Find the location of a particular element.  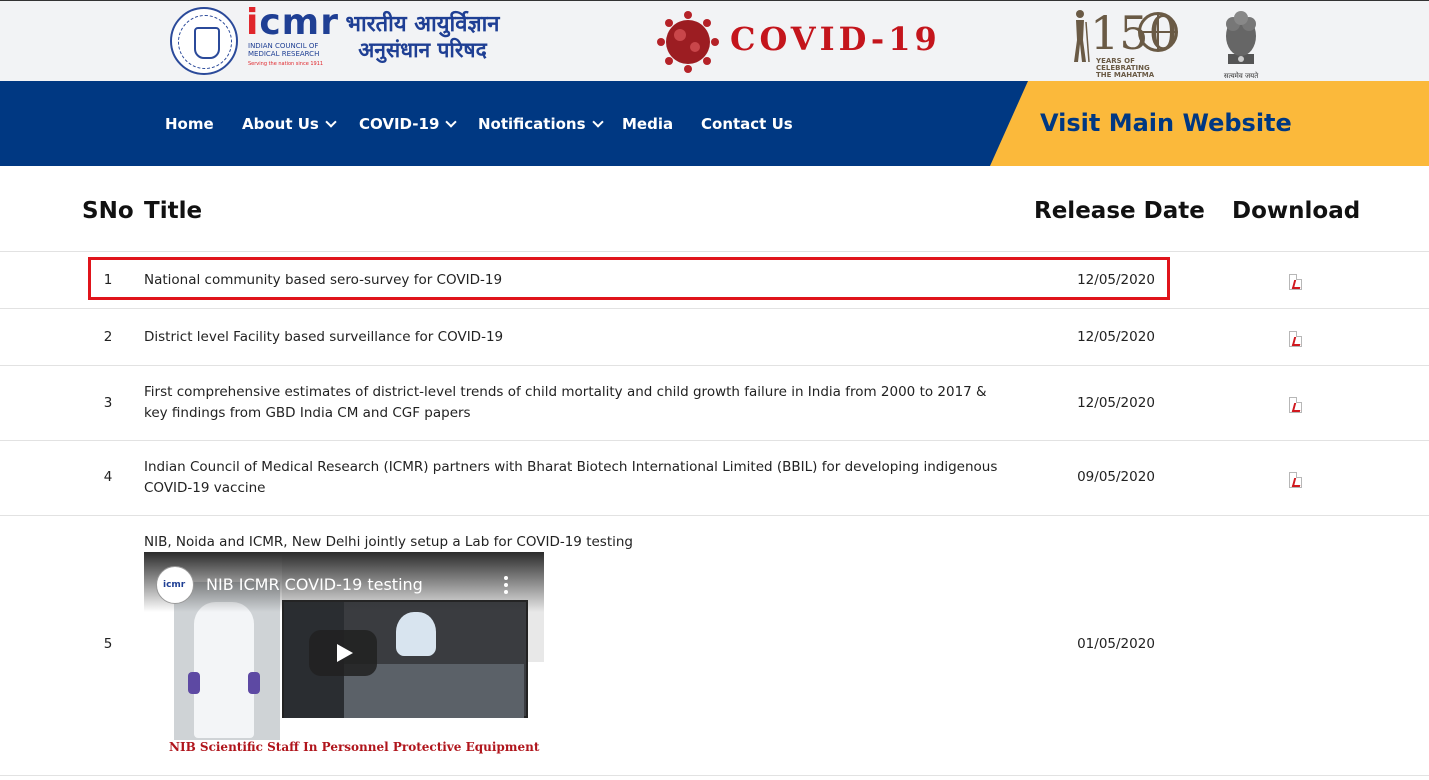

emblem-icon is located at coordinates (1241, 37).